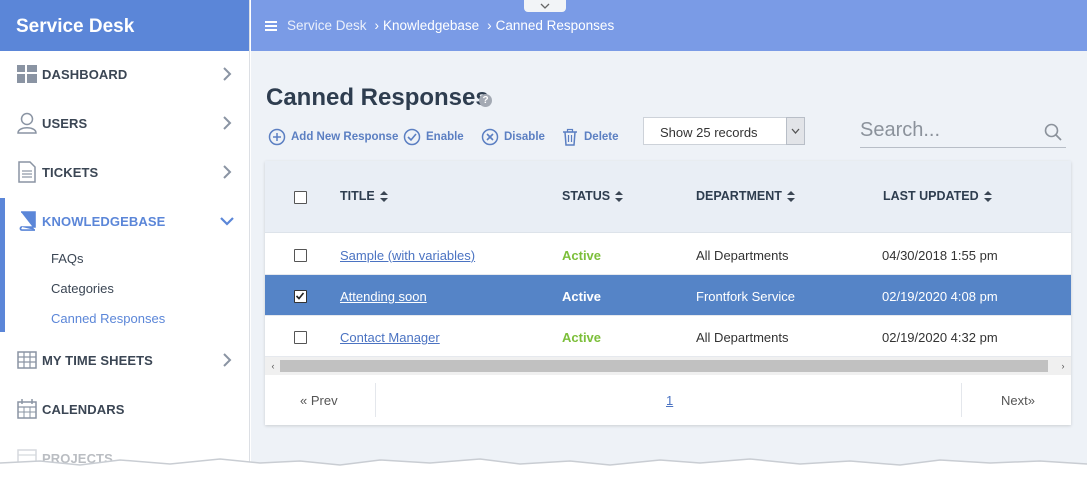  I want to click on pagination: « Prev 1 Next», so click(668, 400).